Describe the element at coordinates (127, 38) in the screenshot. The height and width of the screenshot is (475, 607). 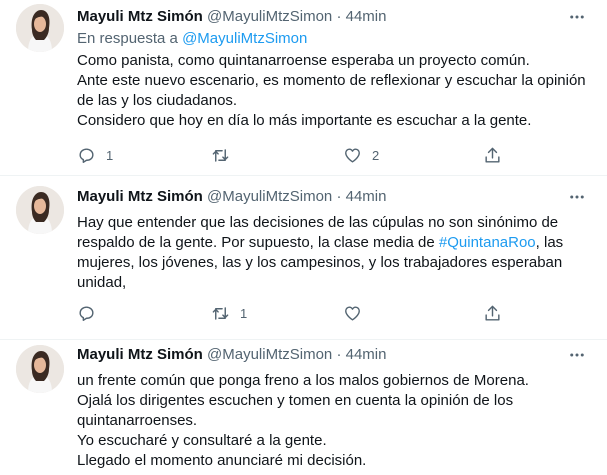
I see `reply-prefix: En respuesta a` at that location.